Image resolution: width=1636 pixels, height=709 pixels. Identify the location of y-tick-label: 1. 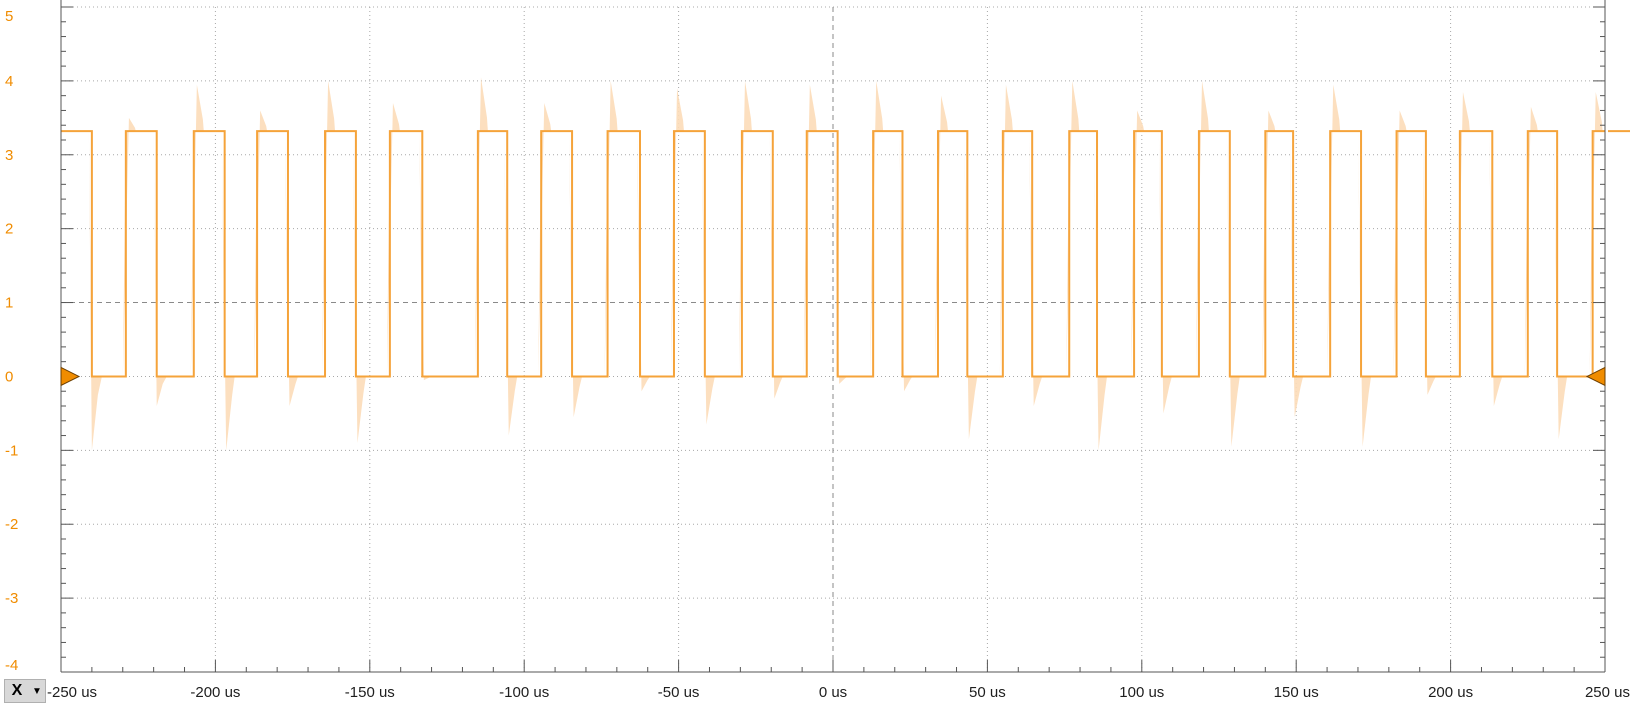
(9, 303).